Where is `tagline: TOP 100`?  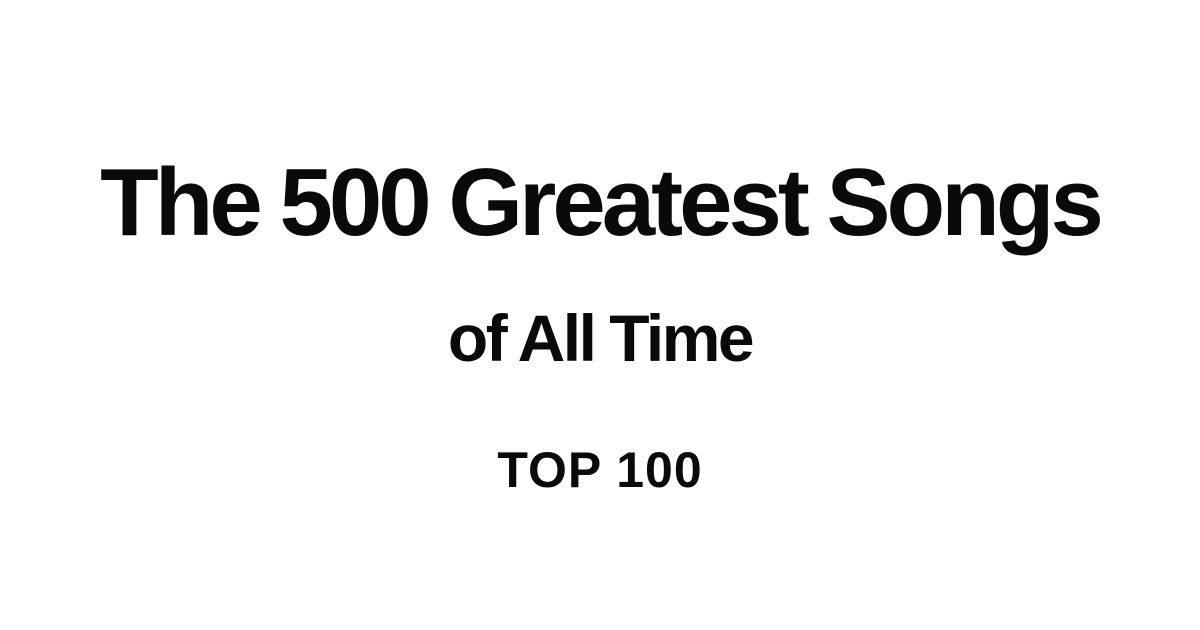 tagline: TOP 100 is located at coordinates (600, 470).